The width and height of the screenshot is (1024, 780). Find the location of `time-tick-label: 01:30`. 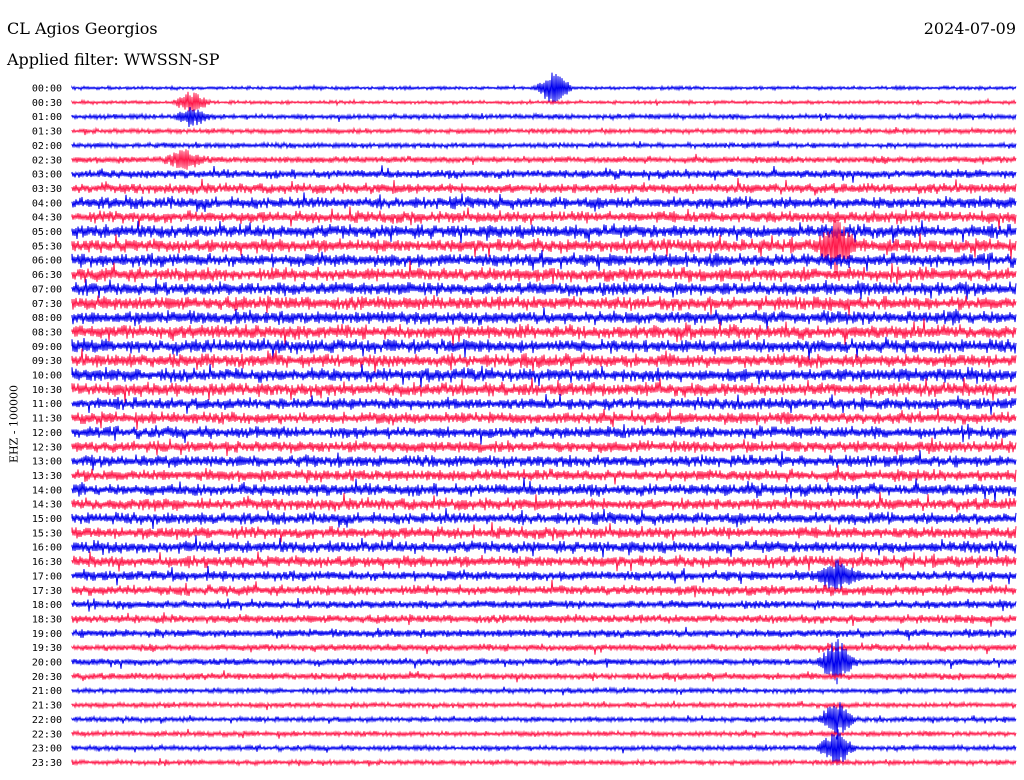

time-tick-label: 01:30 is located at coordinates (47, 132).